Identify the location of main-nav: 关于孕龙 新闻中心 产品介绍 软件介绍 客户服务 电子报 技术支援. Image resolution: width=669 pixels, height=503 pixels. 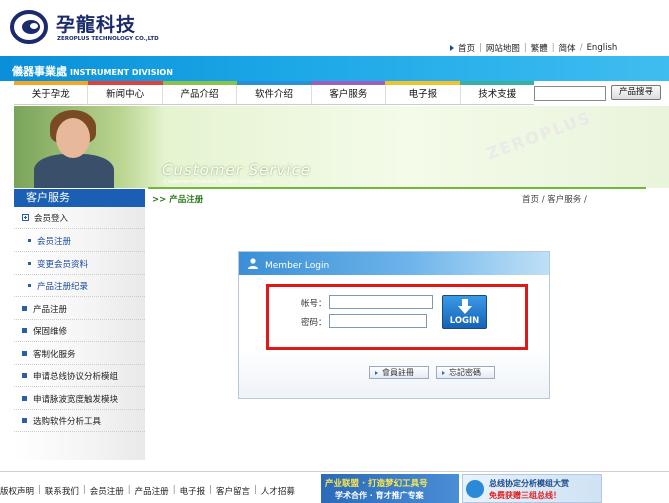
(274, 95).